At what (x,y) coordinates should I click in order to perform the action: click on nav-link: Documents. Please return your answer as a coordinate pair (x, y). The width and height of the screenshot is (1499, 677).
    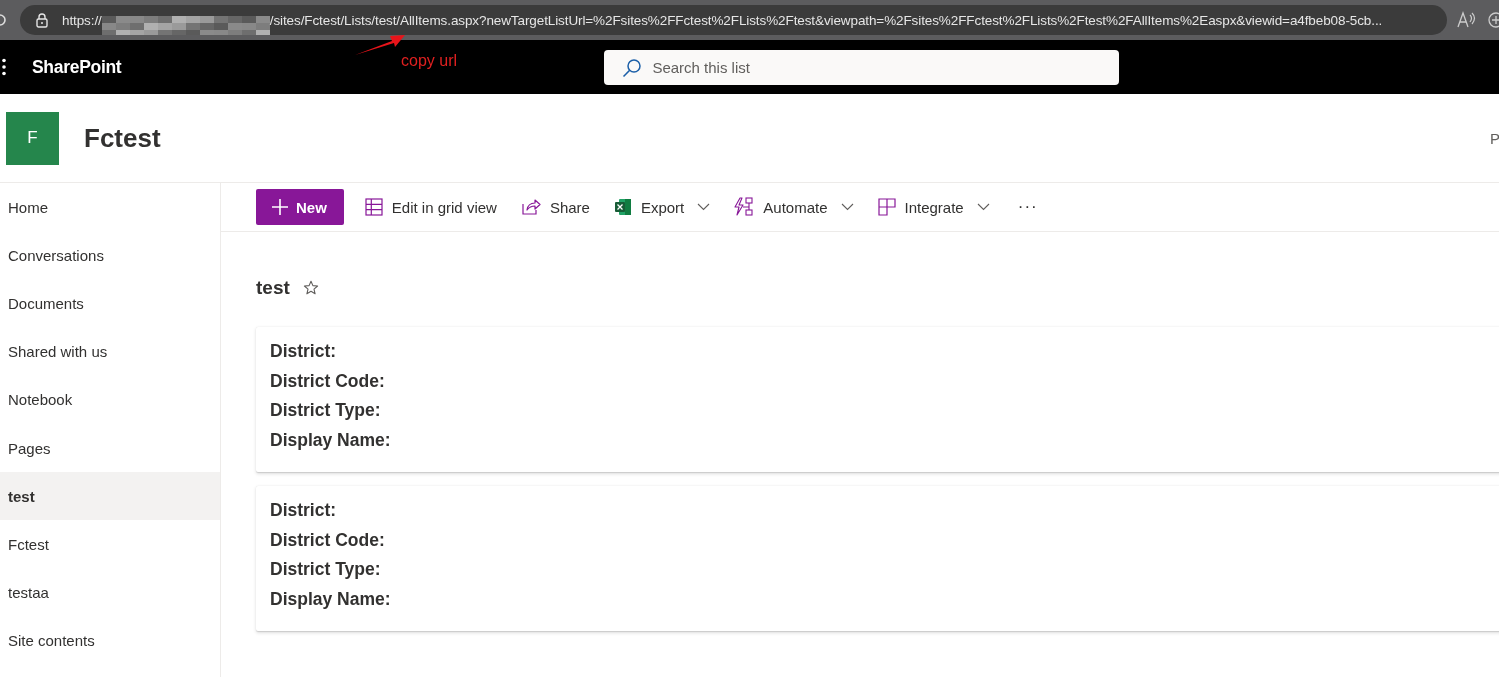
    Looking at the image, I should click on (110, 303).